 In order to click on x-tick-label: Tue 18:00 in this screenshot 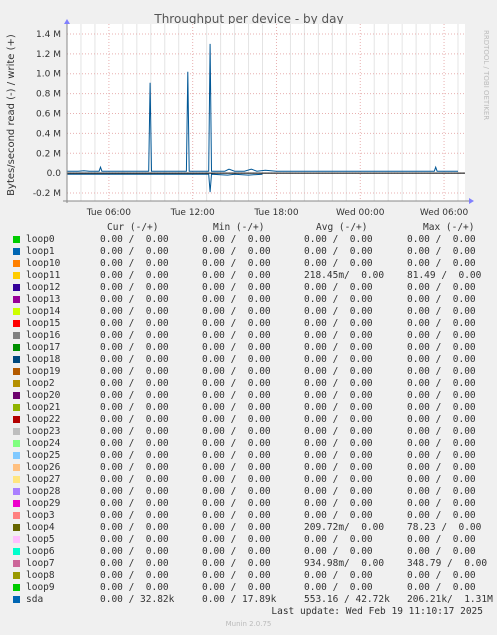, I will do `click(275, 213)`.